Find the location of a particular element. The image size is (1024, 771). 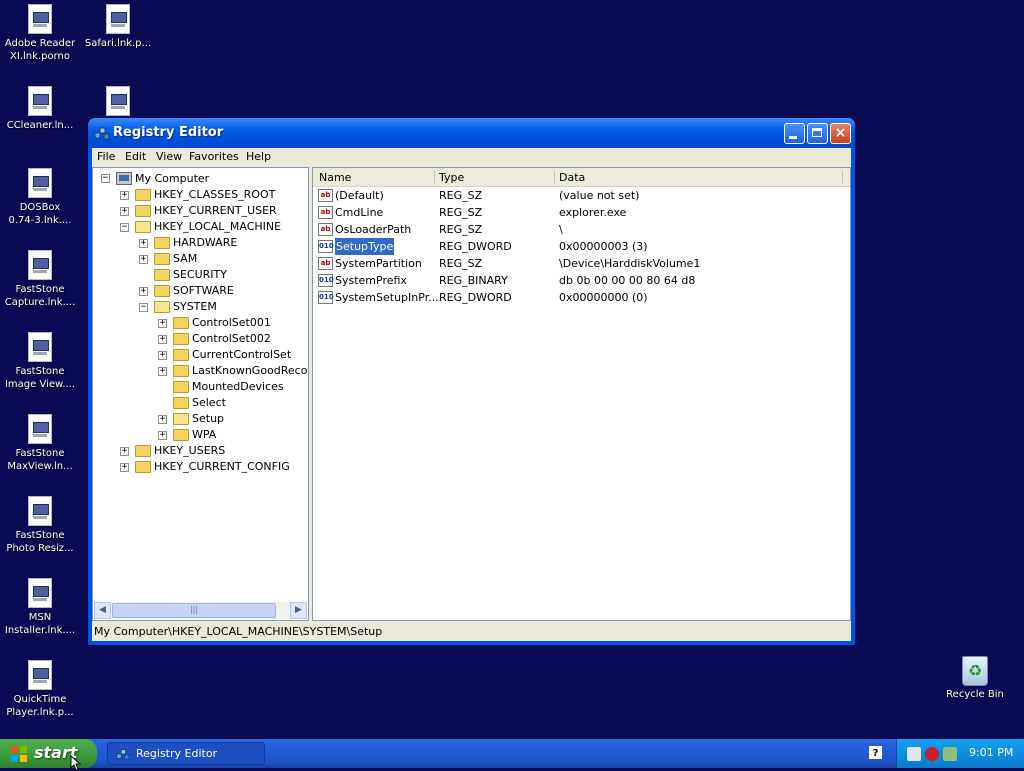

desktop-icon-hidden is located at coordinates (118, 102).